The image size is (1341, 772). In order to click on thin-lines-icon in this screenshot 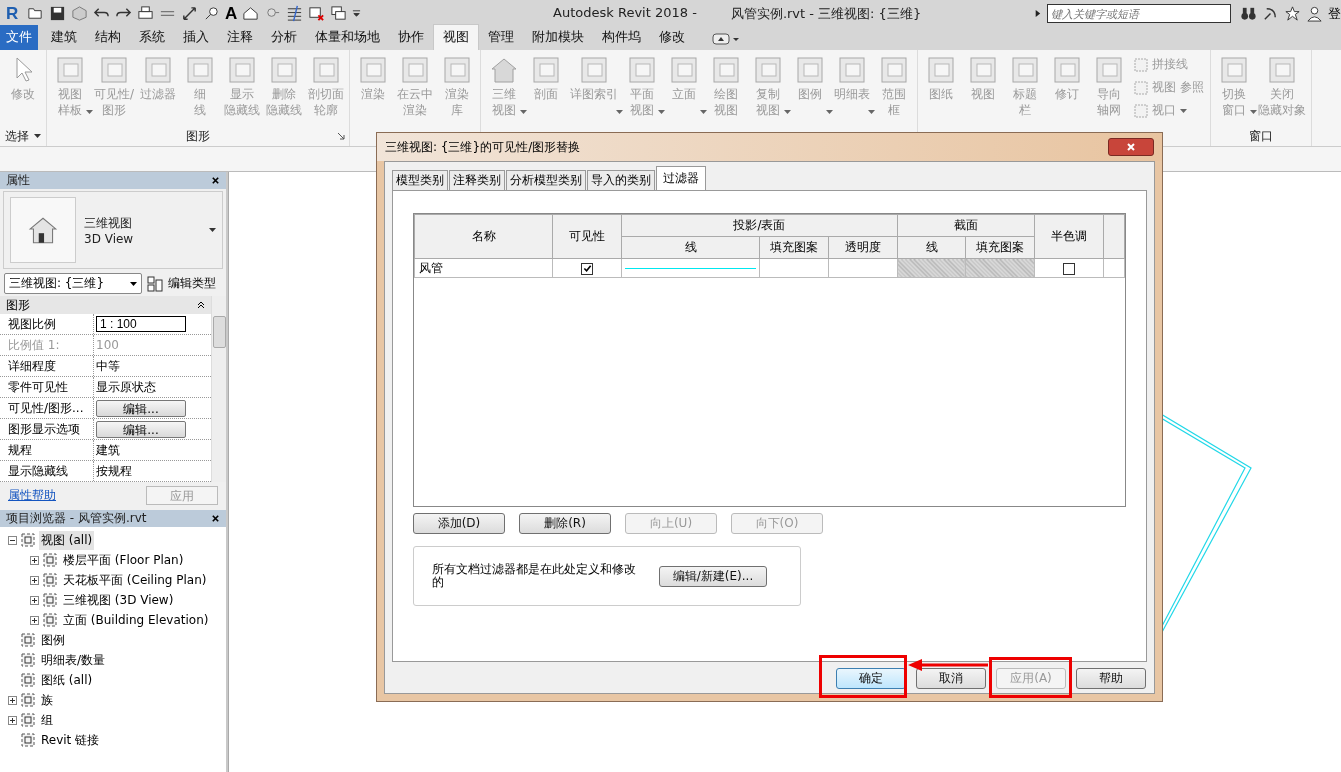, I will do `click(295, 13)`.